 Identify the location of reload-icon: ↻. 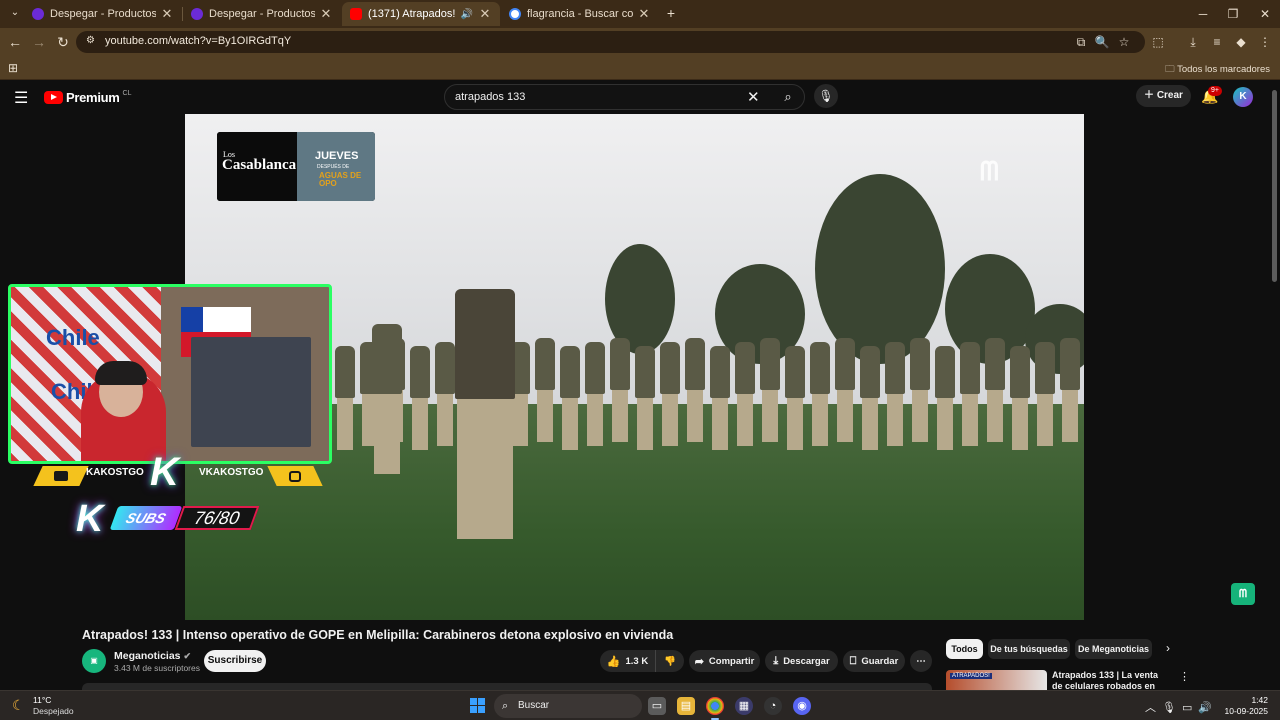
(63, 42).